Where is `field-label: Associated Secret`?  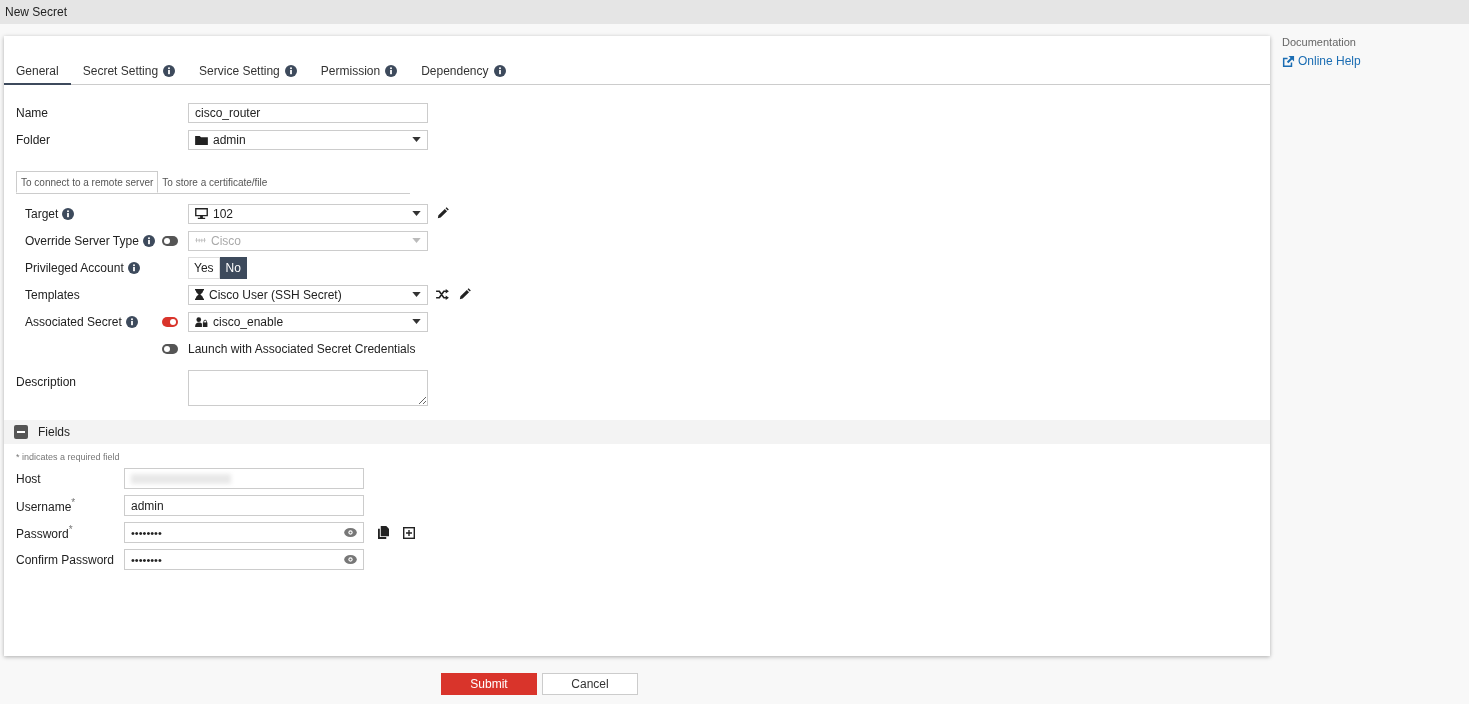 field-label: Associated Secret is located at coordinates (73, 321).